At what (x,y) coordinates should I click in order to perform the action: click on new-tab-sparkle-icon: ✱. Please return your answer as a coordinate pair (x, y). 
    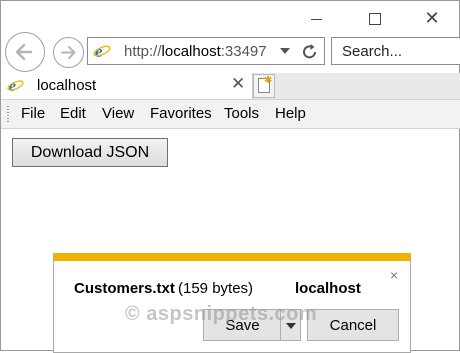
    Looking at the image, I should click on (268, 80).